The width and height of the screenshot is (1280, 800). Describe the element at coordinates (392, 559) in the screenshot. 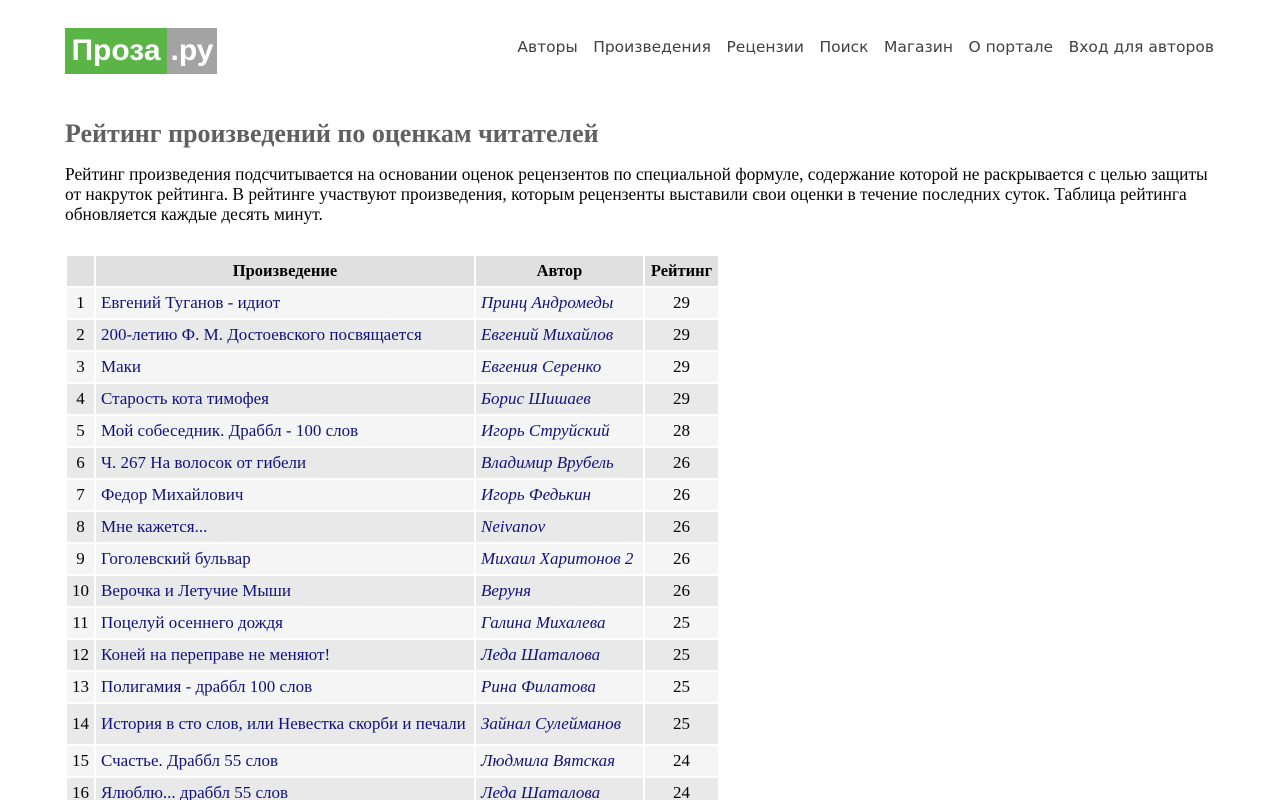

I see `table-row: 9 Гоголевский бульвар Михаил Харитонов 2 26` at that location.